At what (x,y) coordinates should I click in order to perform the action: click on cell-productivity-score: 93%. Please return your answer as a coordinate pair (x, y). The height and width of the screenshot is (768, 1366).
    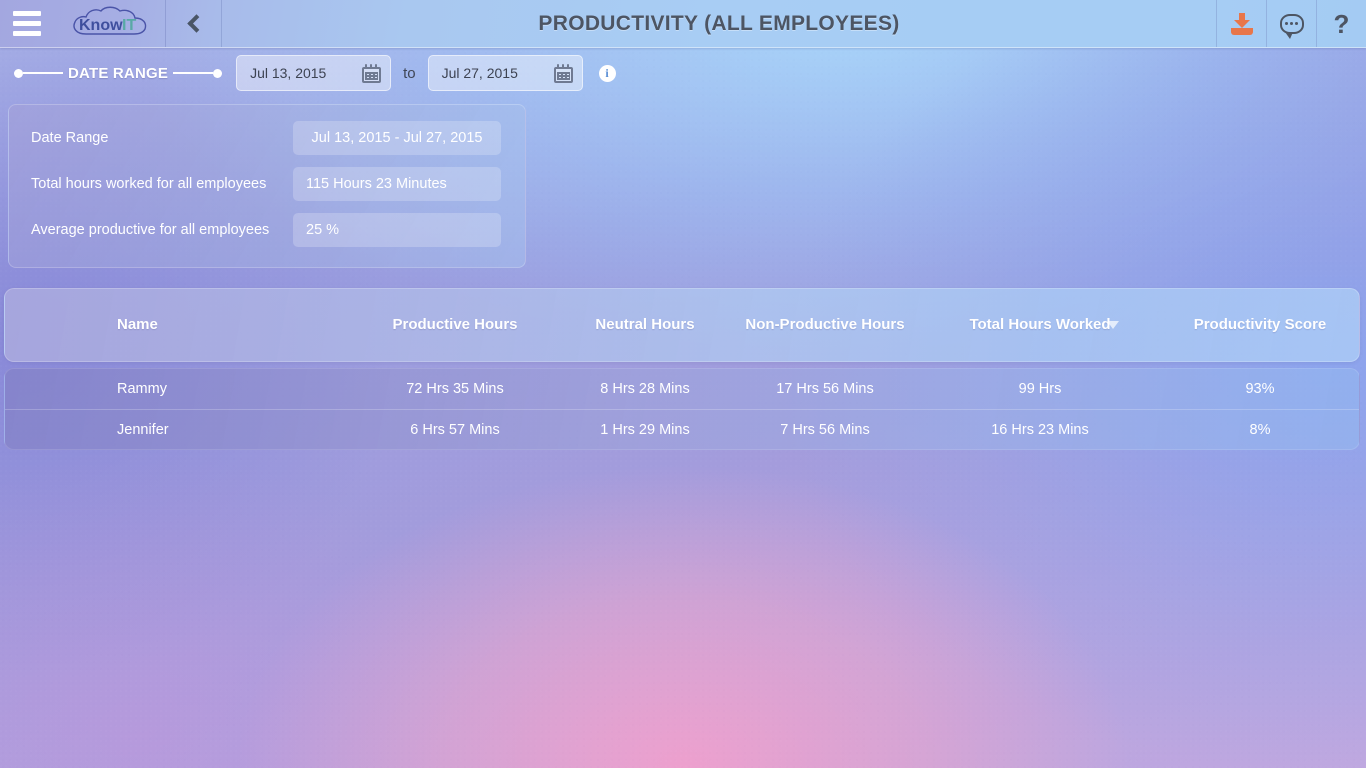
    Looking at the image, I should click on (1260, 389).